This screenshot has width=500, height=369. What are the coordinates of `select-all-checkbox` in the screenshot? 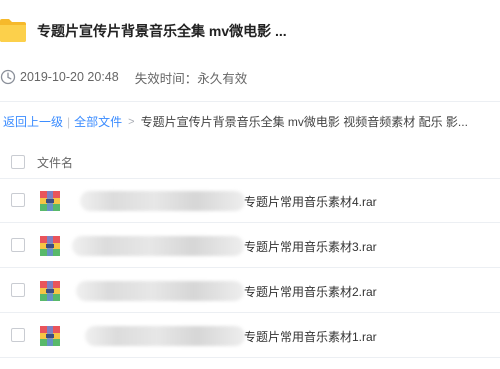 It's located at (18, 162).